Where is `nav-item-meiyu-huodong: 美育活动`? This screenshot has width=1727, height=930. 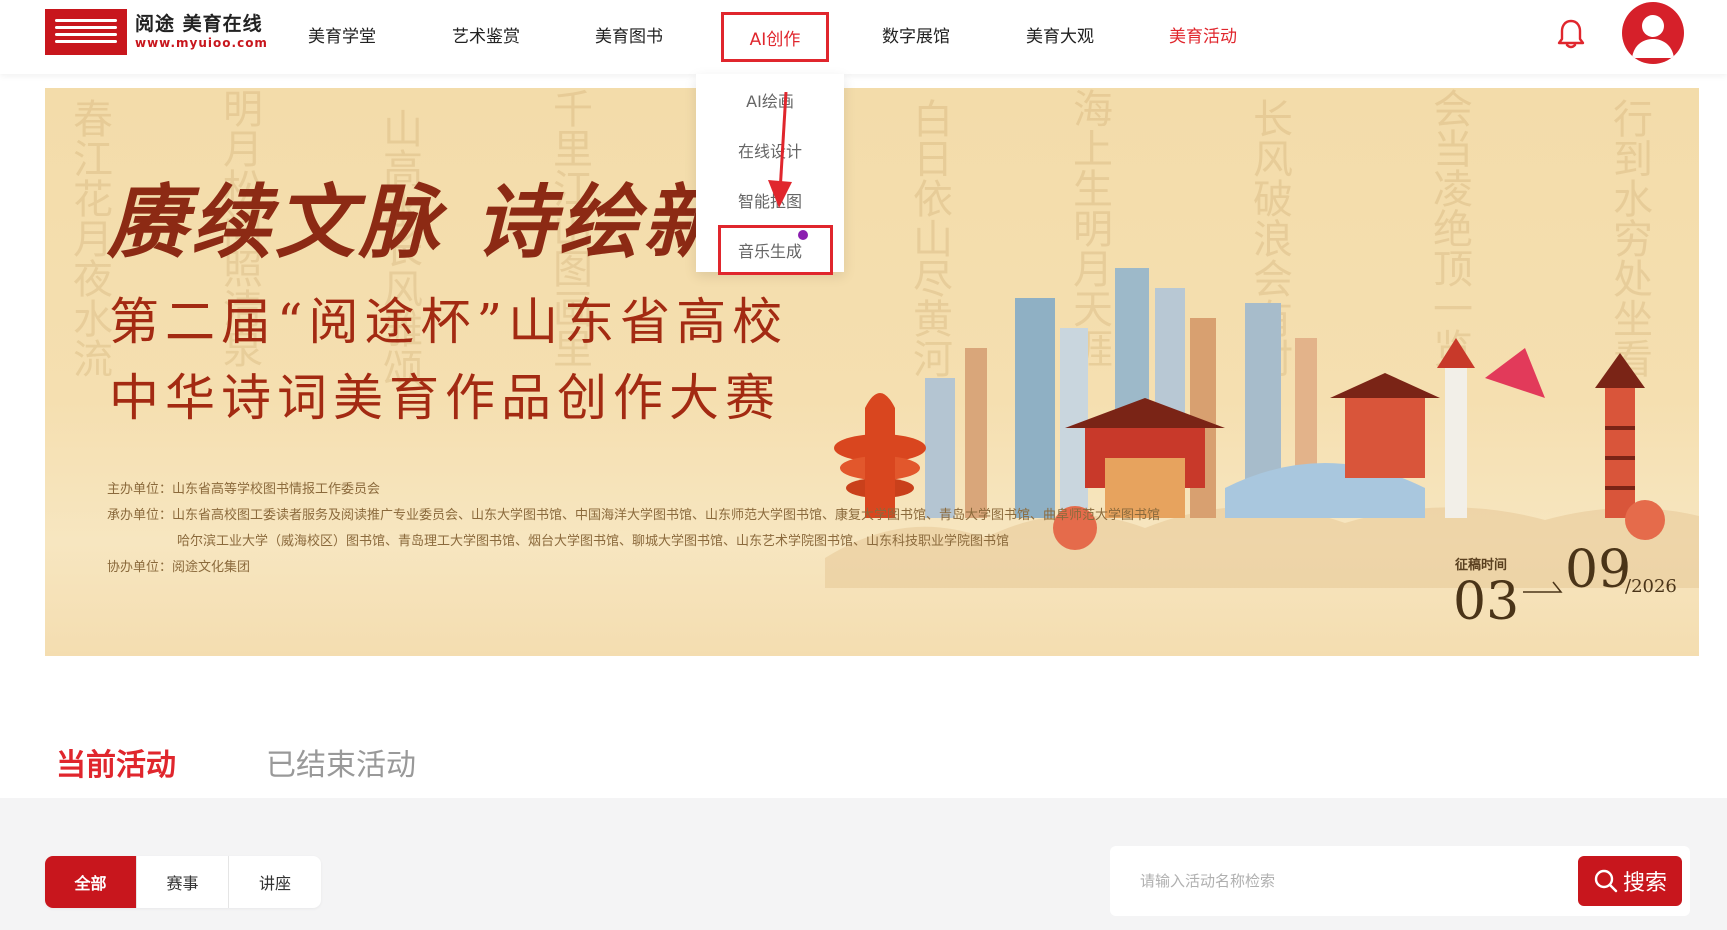
nav-item-meiyu-huodong: 美育活动 is located at coordinates (1203, 34).